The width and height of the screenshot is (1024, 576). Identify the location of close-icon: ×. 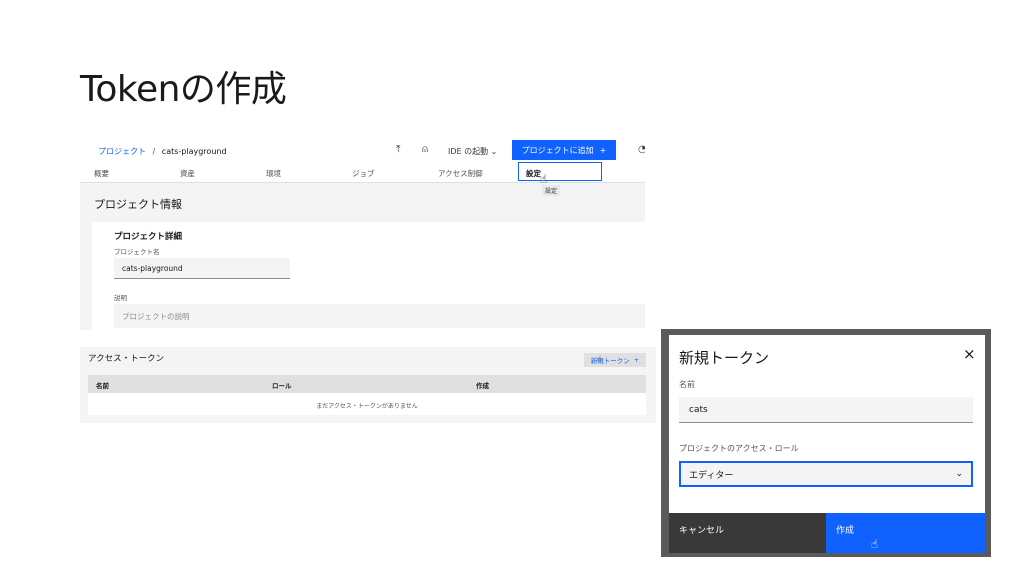
(969, 354).